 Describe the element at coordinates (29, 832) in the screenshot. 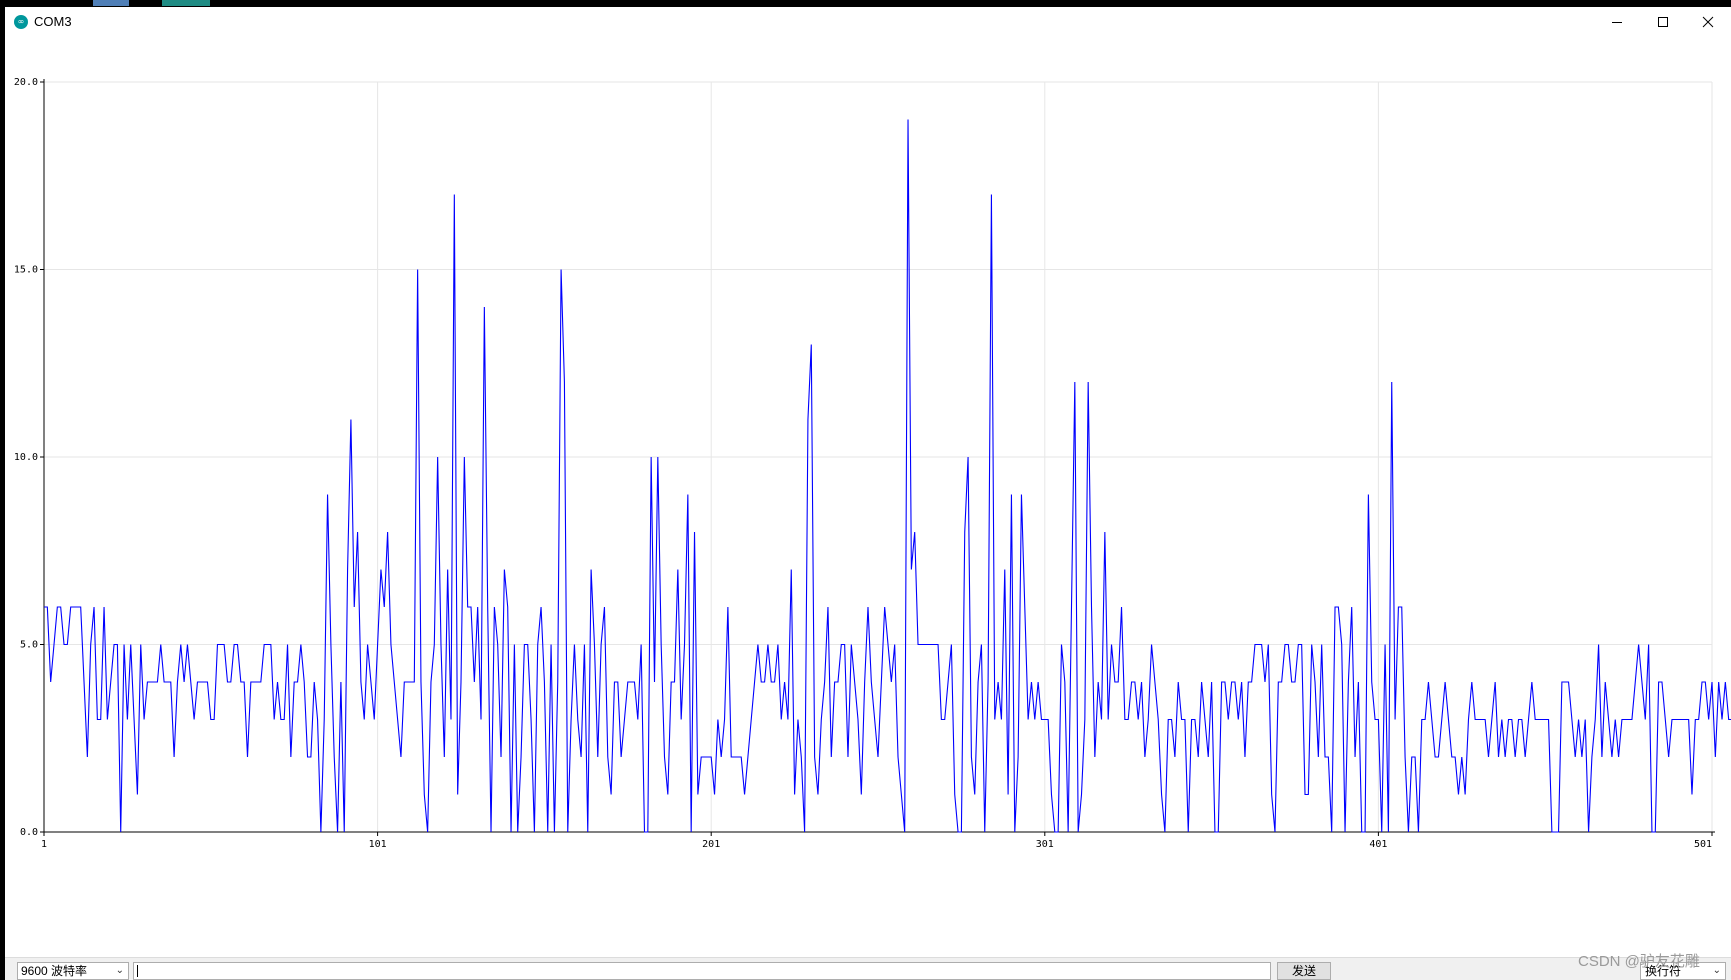

I see `y-tick-label: 0.0` at that location.